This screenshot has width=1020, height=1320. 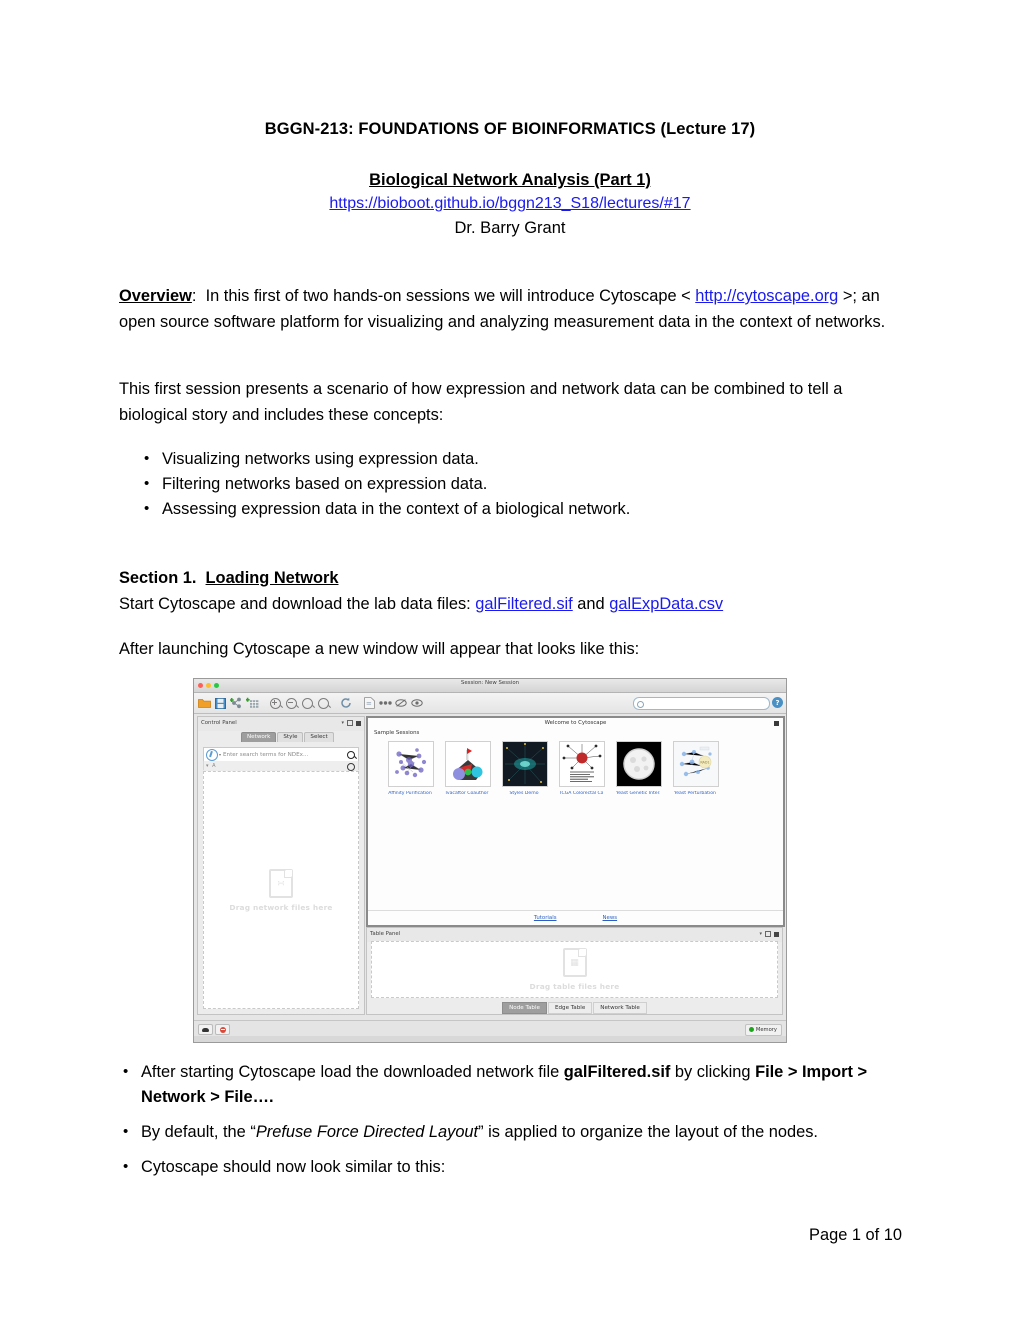 I want to click on author-name: Dr. Barry Grant, so click(x=510, y=228).